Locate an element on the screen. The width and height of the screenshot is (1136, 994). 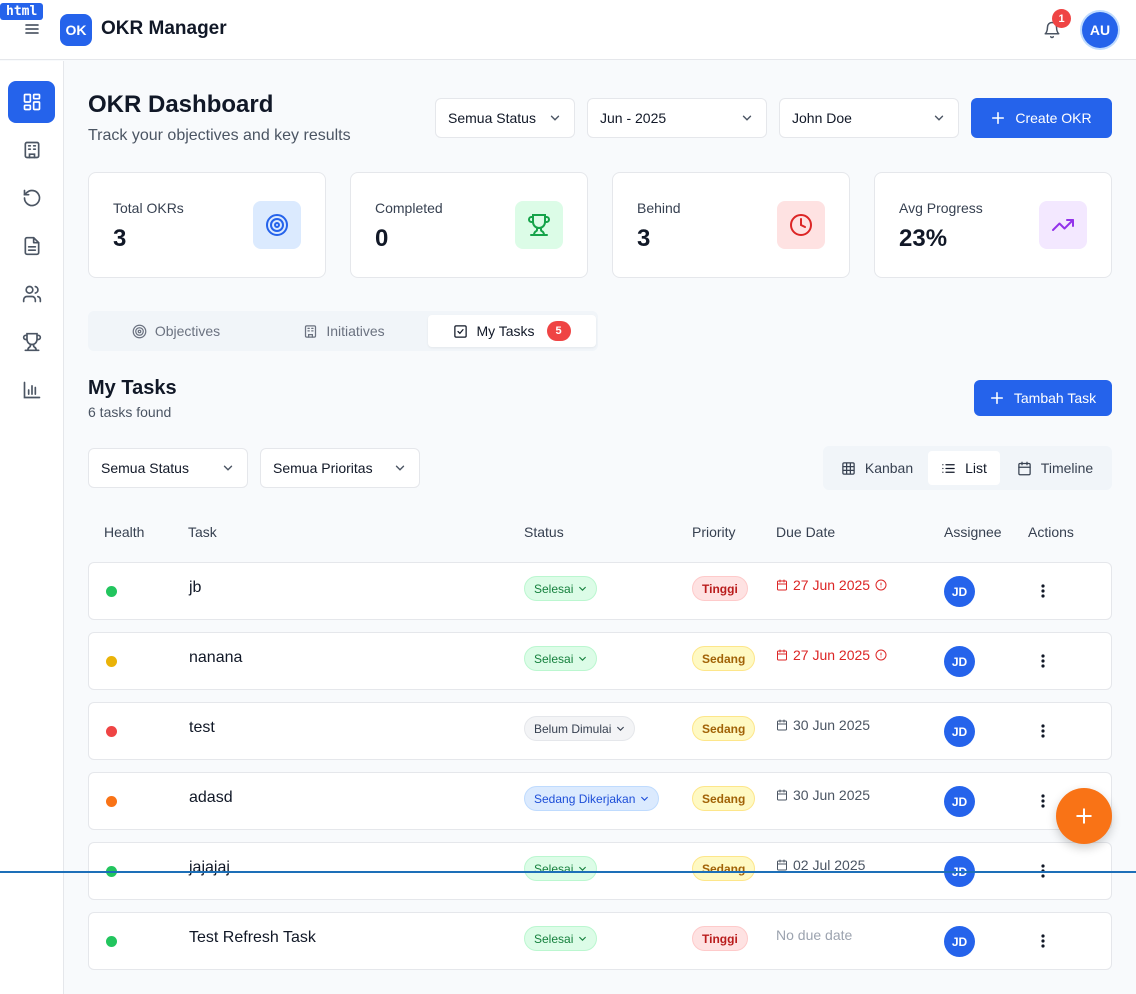
view-list: List is located at coordinates (964, 468).